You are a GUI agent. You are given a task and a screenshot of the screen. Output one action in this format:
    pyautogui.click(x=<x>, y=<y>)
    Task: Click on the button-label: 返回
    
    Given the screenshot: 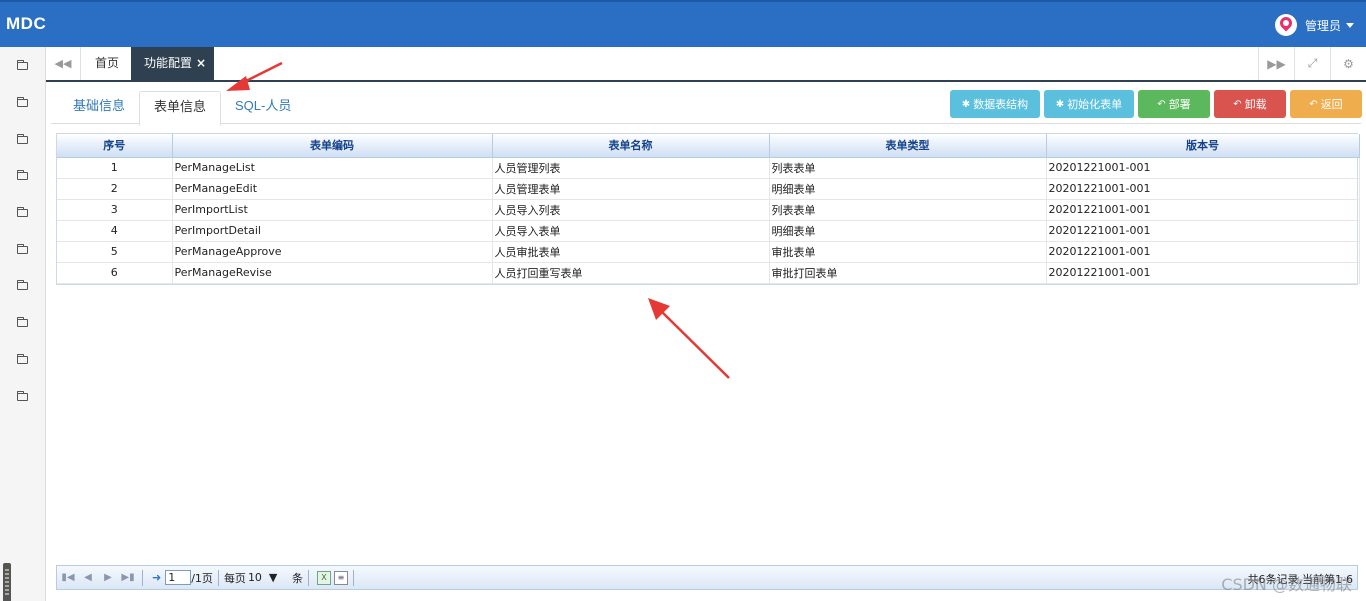 What is the action you would take?
    pyautogui.click(x=1331, y=105)
    